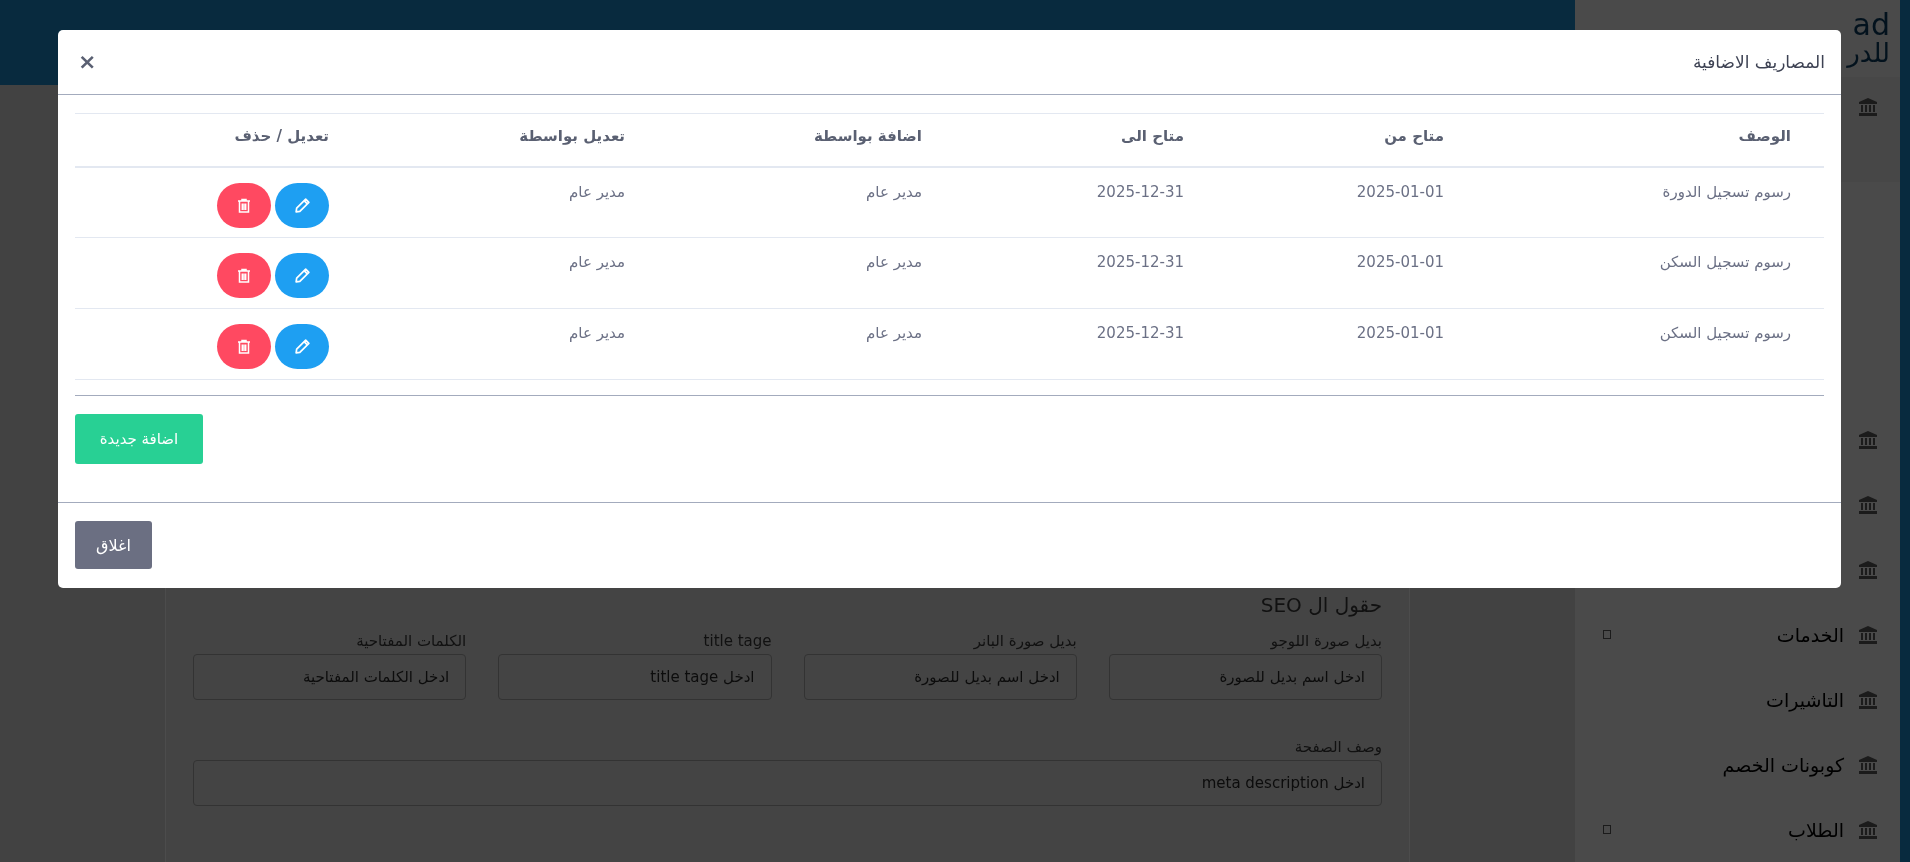 Image resolution: width=1910 pixels, height=862 pixels. Describe the element at coordinates (209, 140) in the screenshot. I see `column-header: تعديل / حذف` at that location.